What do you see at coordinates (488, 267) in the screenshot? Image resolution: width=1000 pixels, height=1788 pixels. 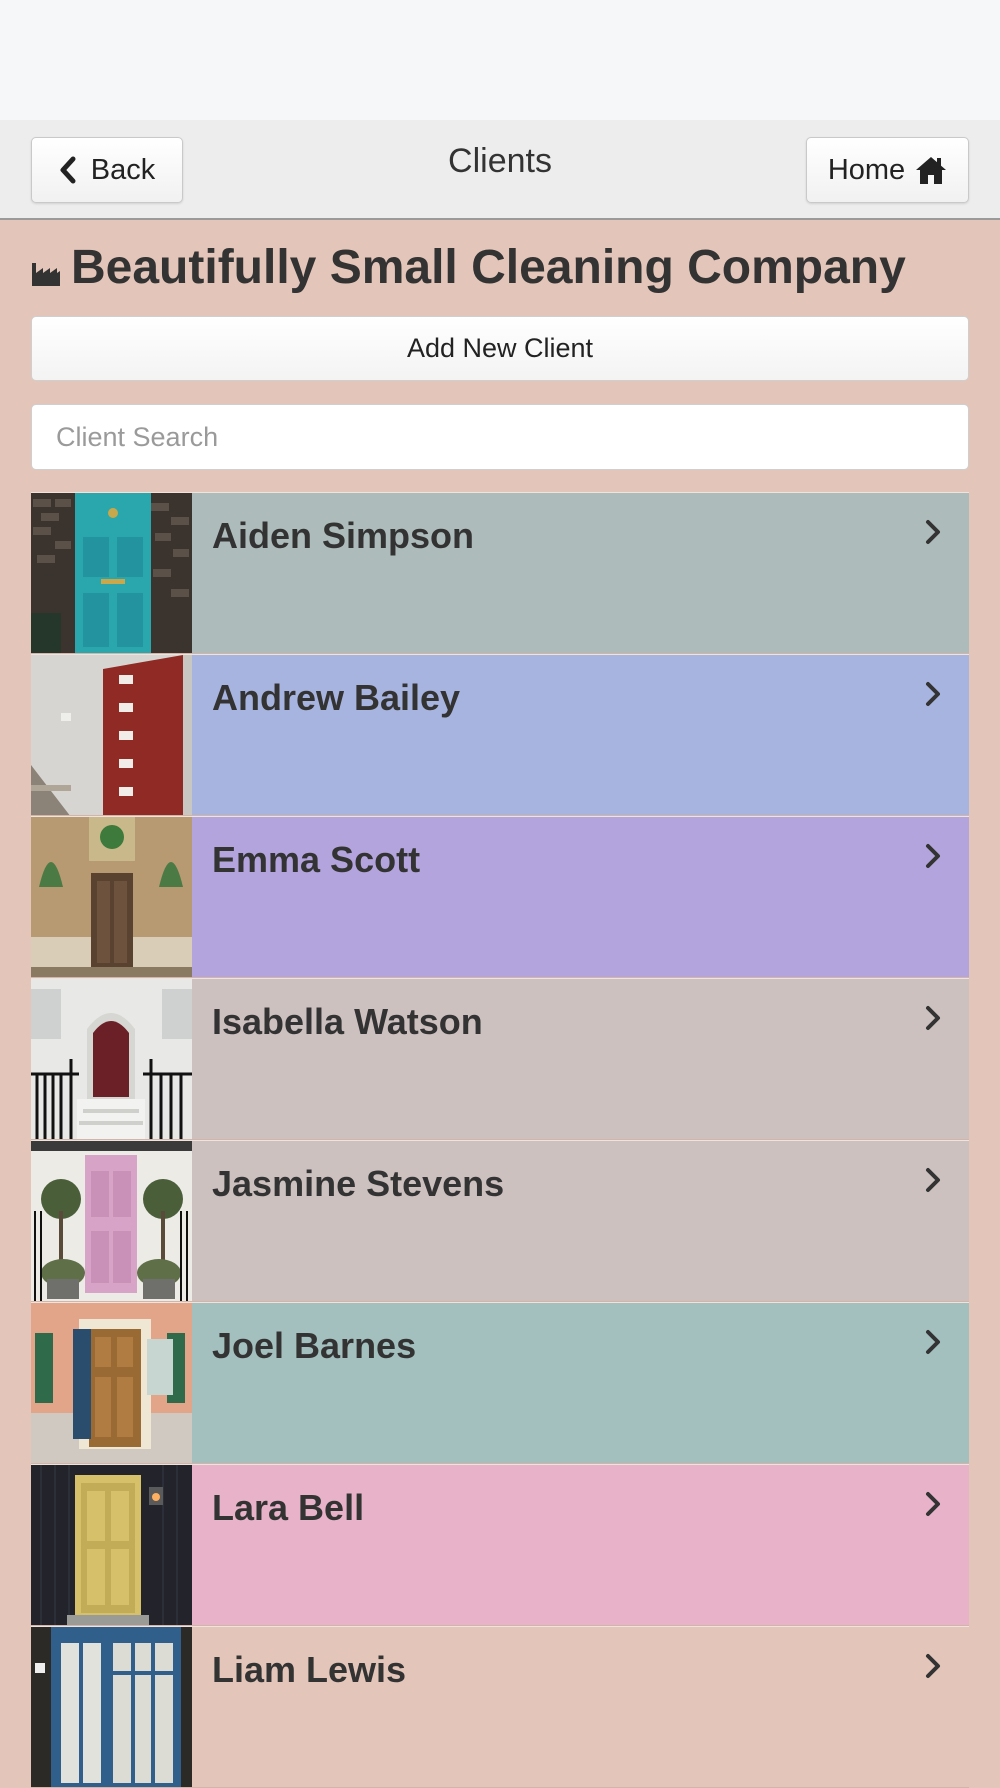 I see `company-name: Beautifully Small Cleaning Company` at bounding box center [488, 267].